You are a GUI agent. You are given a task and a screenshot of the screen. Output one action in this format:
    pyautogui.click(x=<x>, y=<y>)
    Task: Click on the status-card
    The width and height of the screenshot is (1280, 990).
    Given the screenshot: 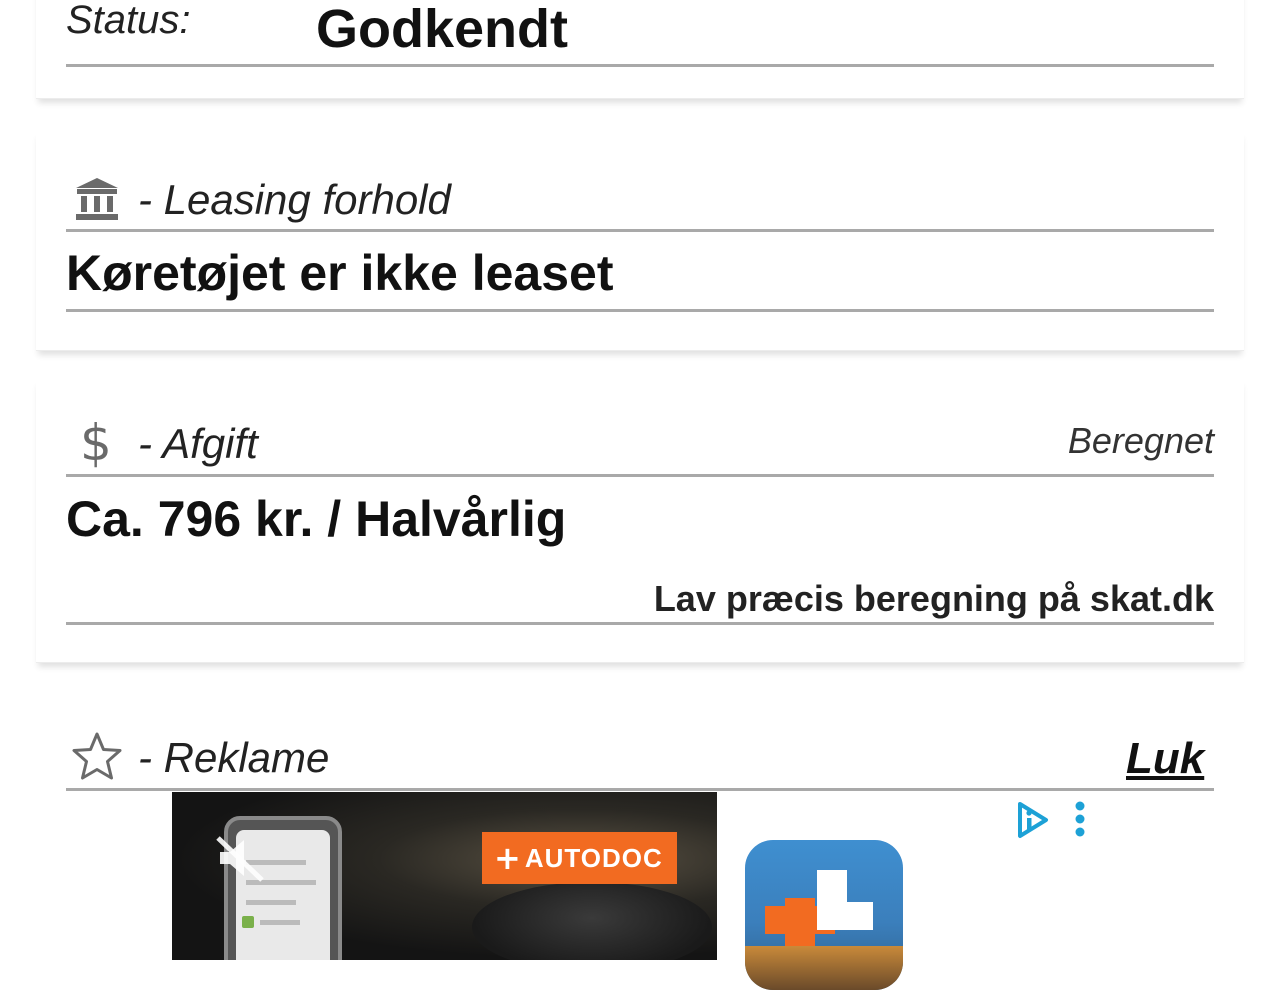 What is the action you would take?
    pyautogui.click(x=640, y=49)
    